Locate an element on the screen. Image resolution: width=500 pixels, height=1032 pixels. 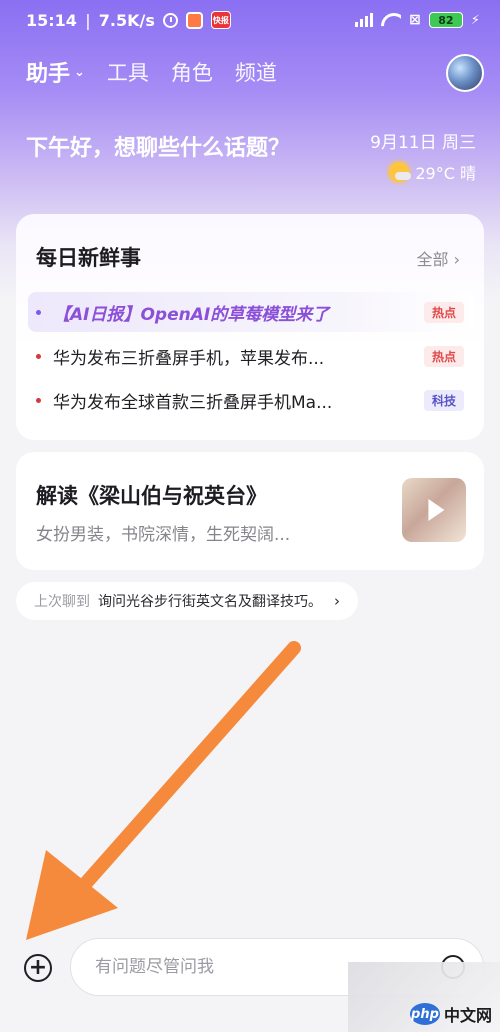
arrow-head is located at coordinates (72, 895).